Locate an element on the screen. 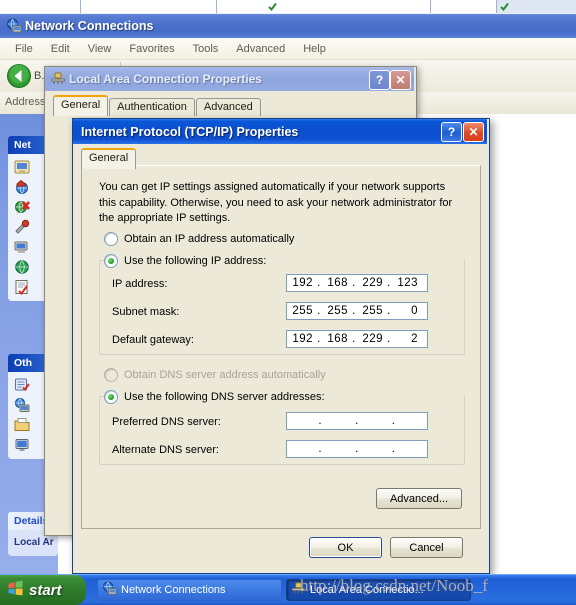  radio-use-following-ip-indicator is located at coordinates (111, 261).